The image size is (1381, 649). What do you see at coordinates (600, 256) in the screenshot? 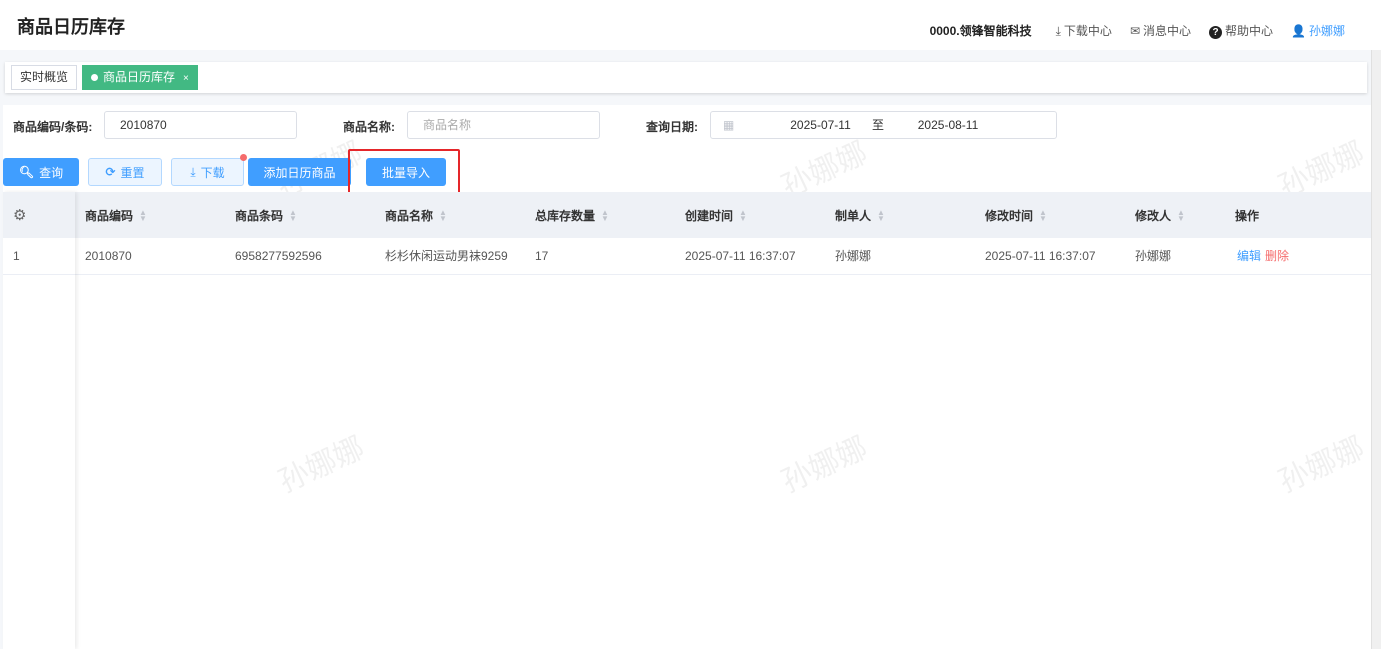
I see `cell-qty: 17` at bounding box center [600, 256].